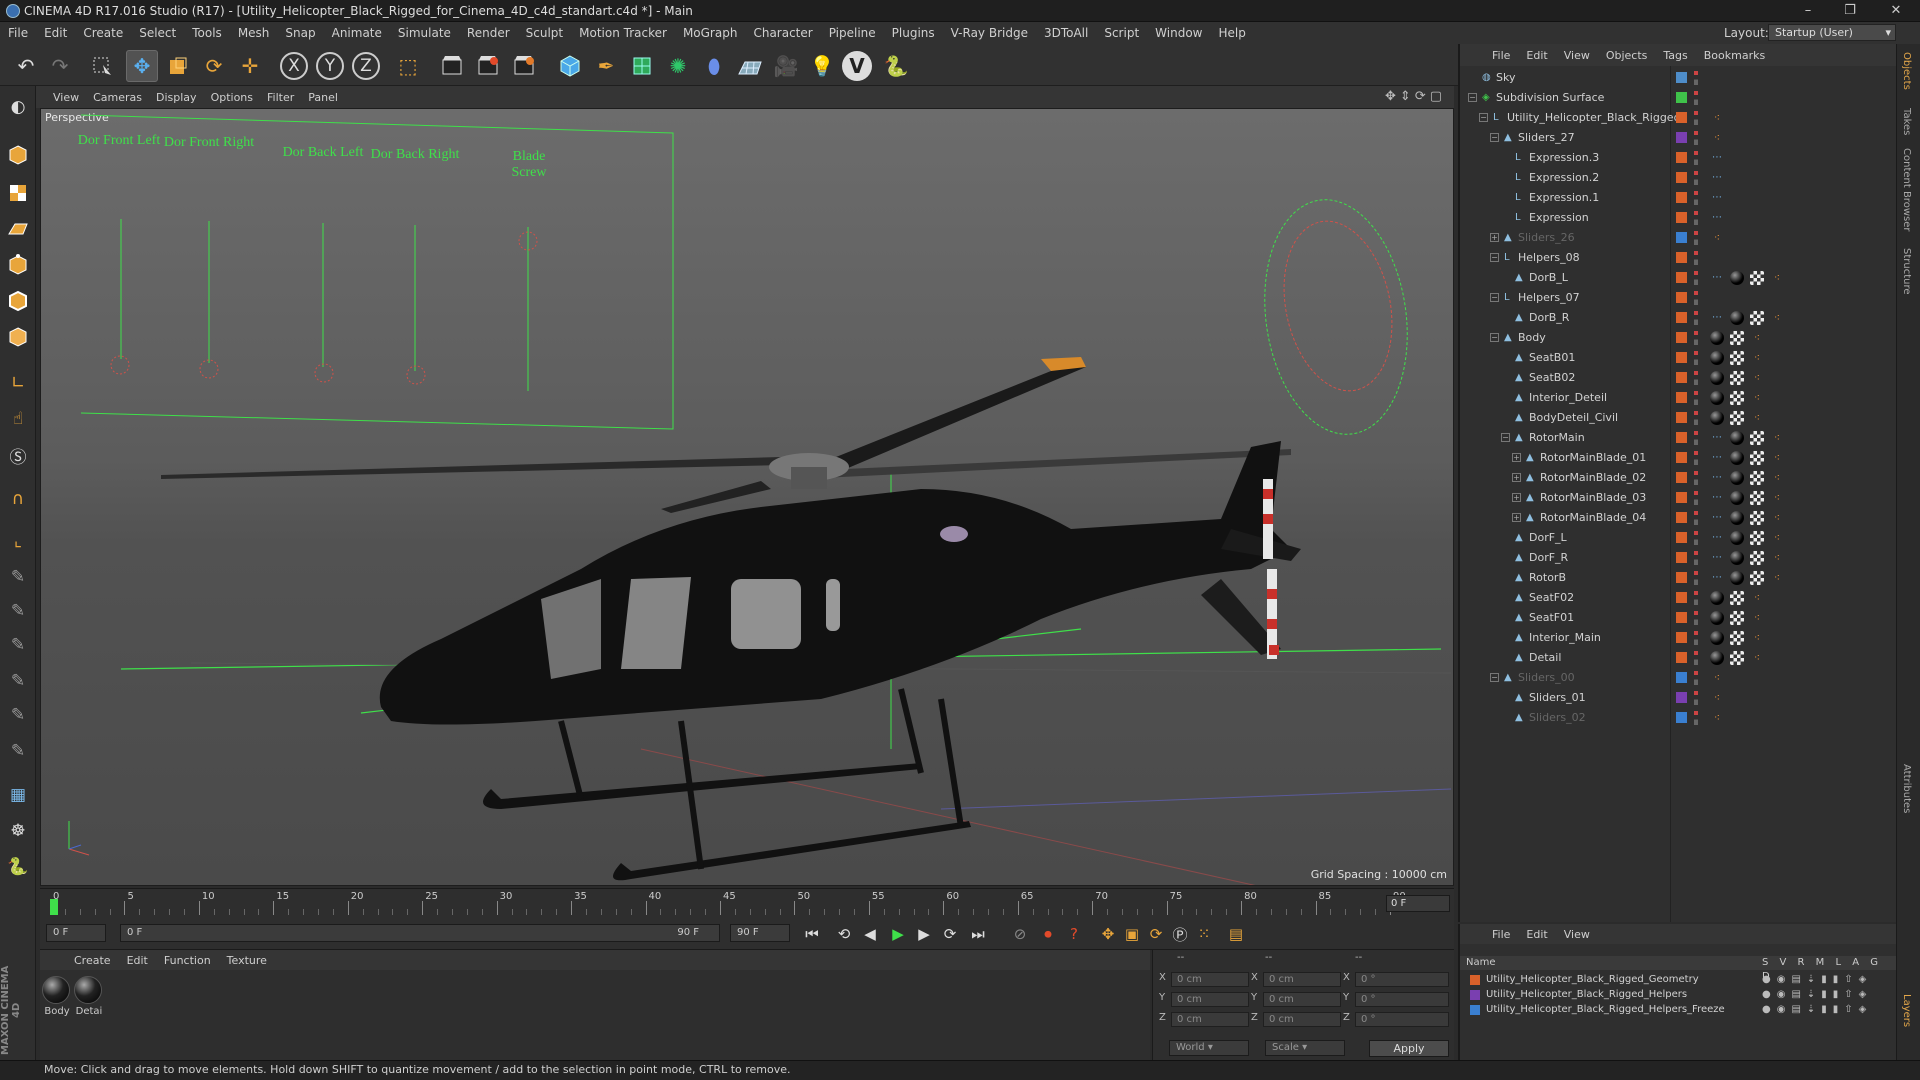  What do you see at coordinates (1737, 638) in the screenshot?
I see `texture-tag-icon` at bounding box center [1737, 638].